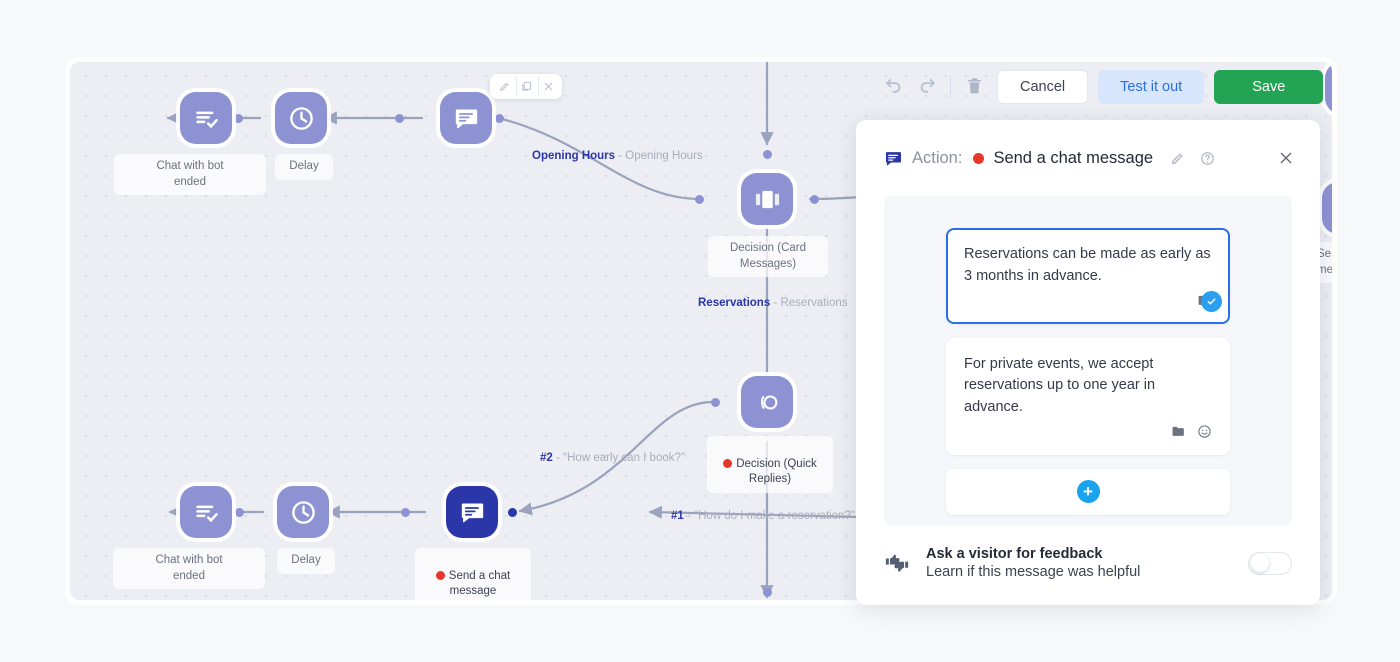  I want to click on flow-node-clipped-top, so click(1328, 88).